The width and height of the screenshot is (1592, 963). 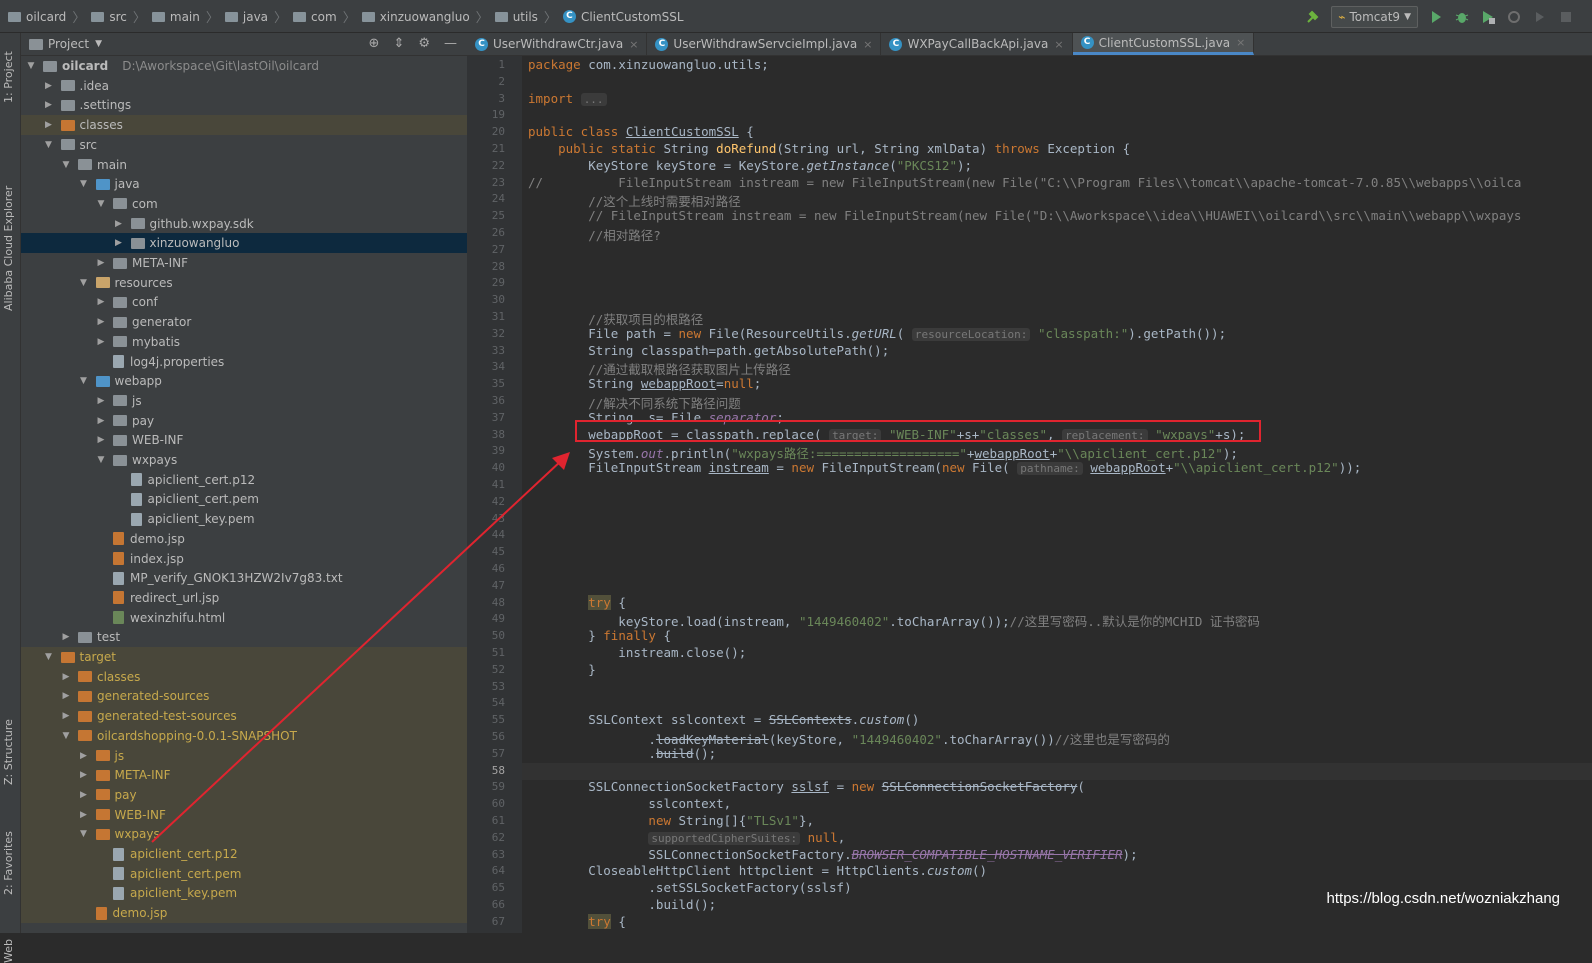 What do you see at coordinates (163, 17) in the screenshot?
I see `breadcrumb-item: 〉 main` at bounding box center [163, 17].